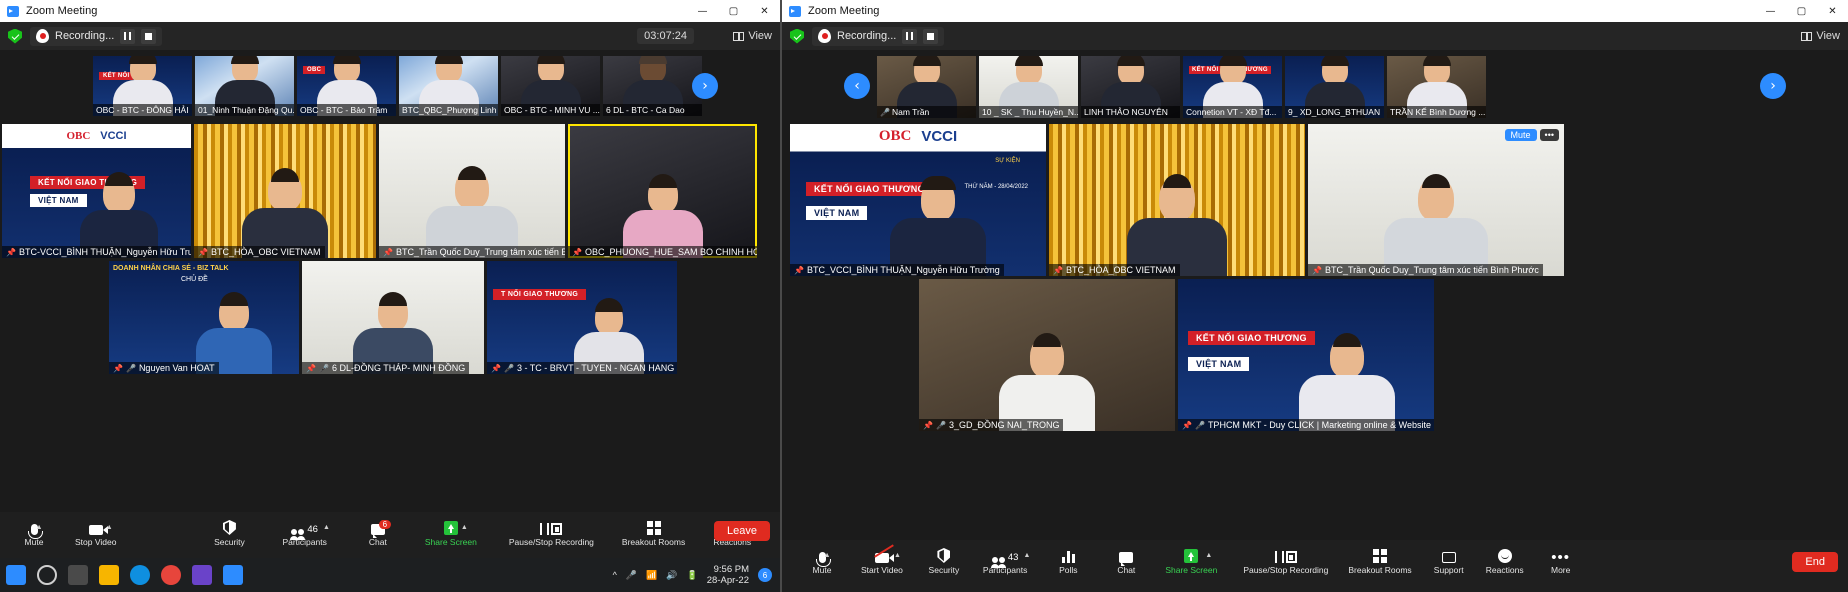 The width and height of the screenshot is (1848, 592). I want to click on notification-badge: 6, so click(765, 575).